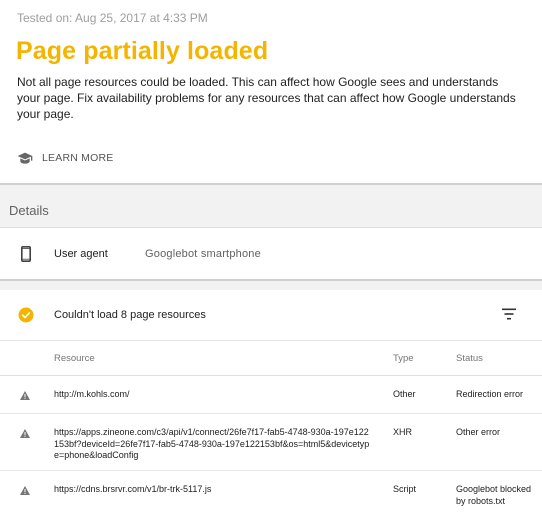 The width and height of the screenshot is (542, 529). I want to click on resource-url: http://m.kohls.com/, so click(92, 394).